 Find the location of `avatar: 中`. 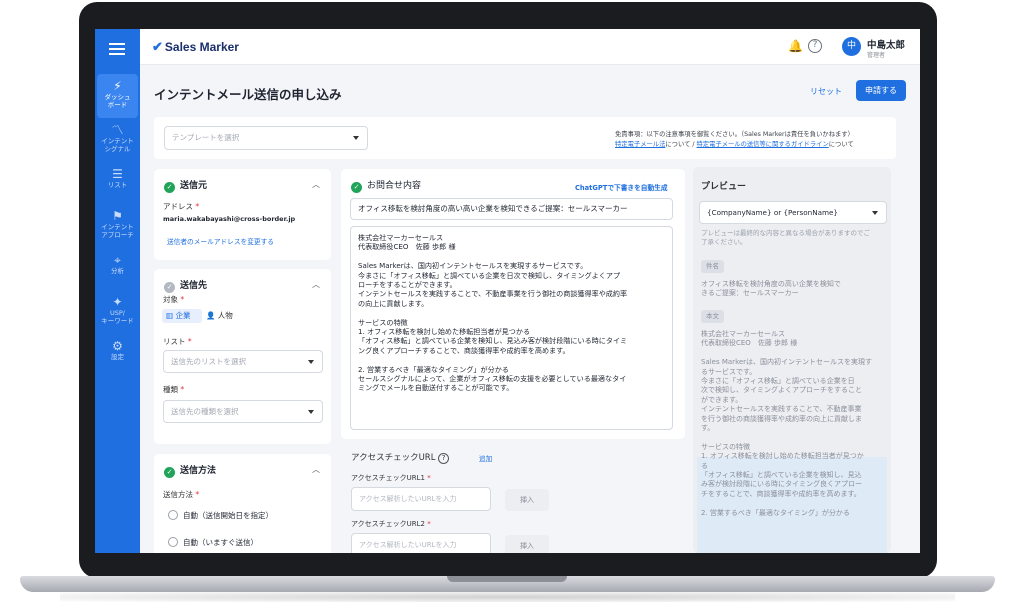

avatar: 中 is located at coordinates (851, 46).